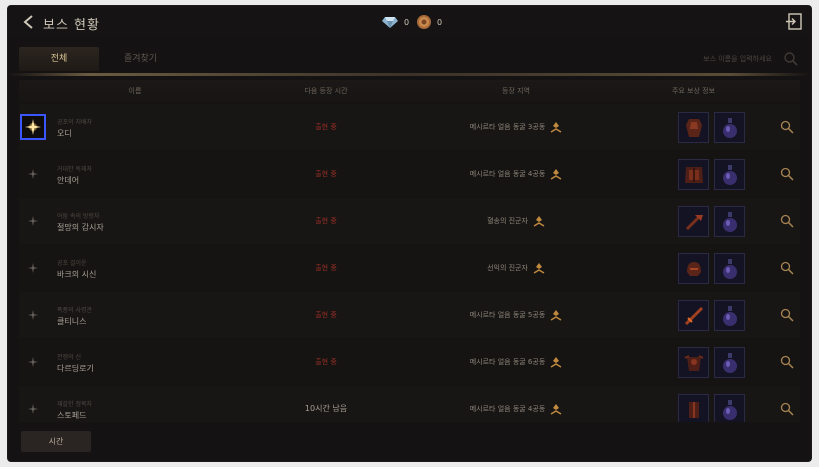 The image size is (819, 467). I want to click on tab-favorites: 즐겨찾기, so click(140, 59).